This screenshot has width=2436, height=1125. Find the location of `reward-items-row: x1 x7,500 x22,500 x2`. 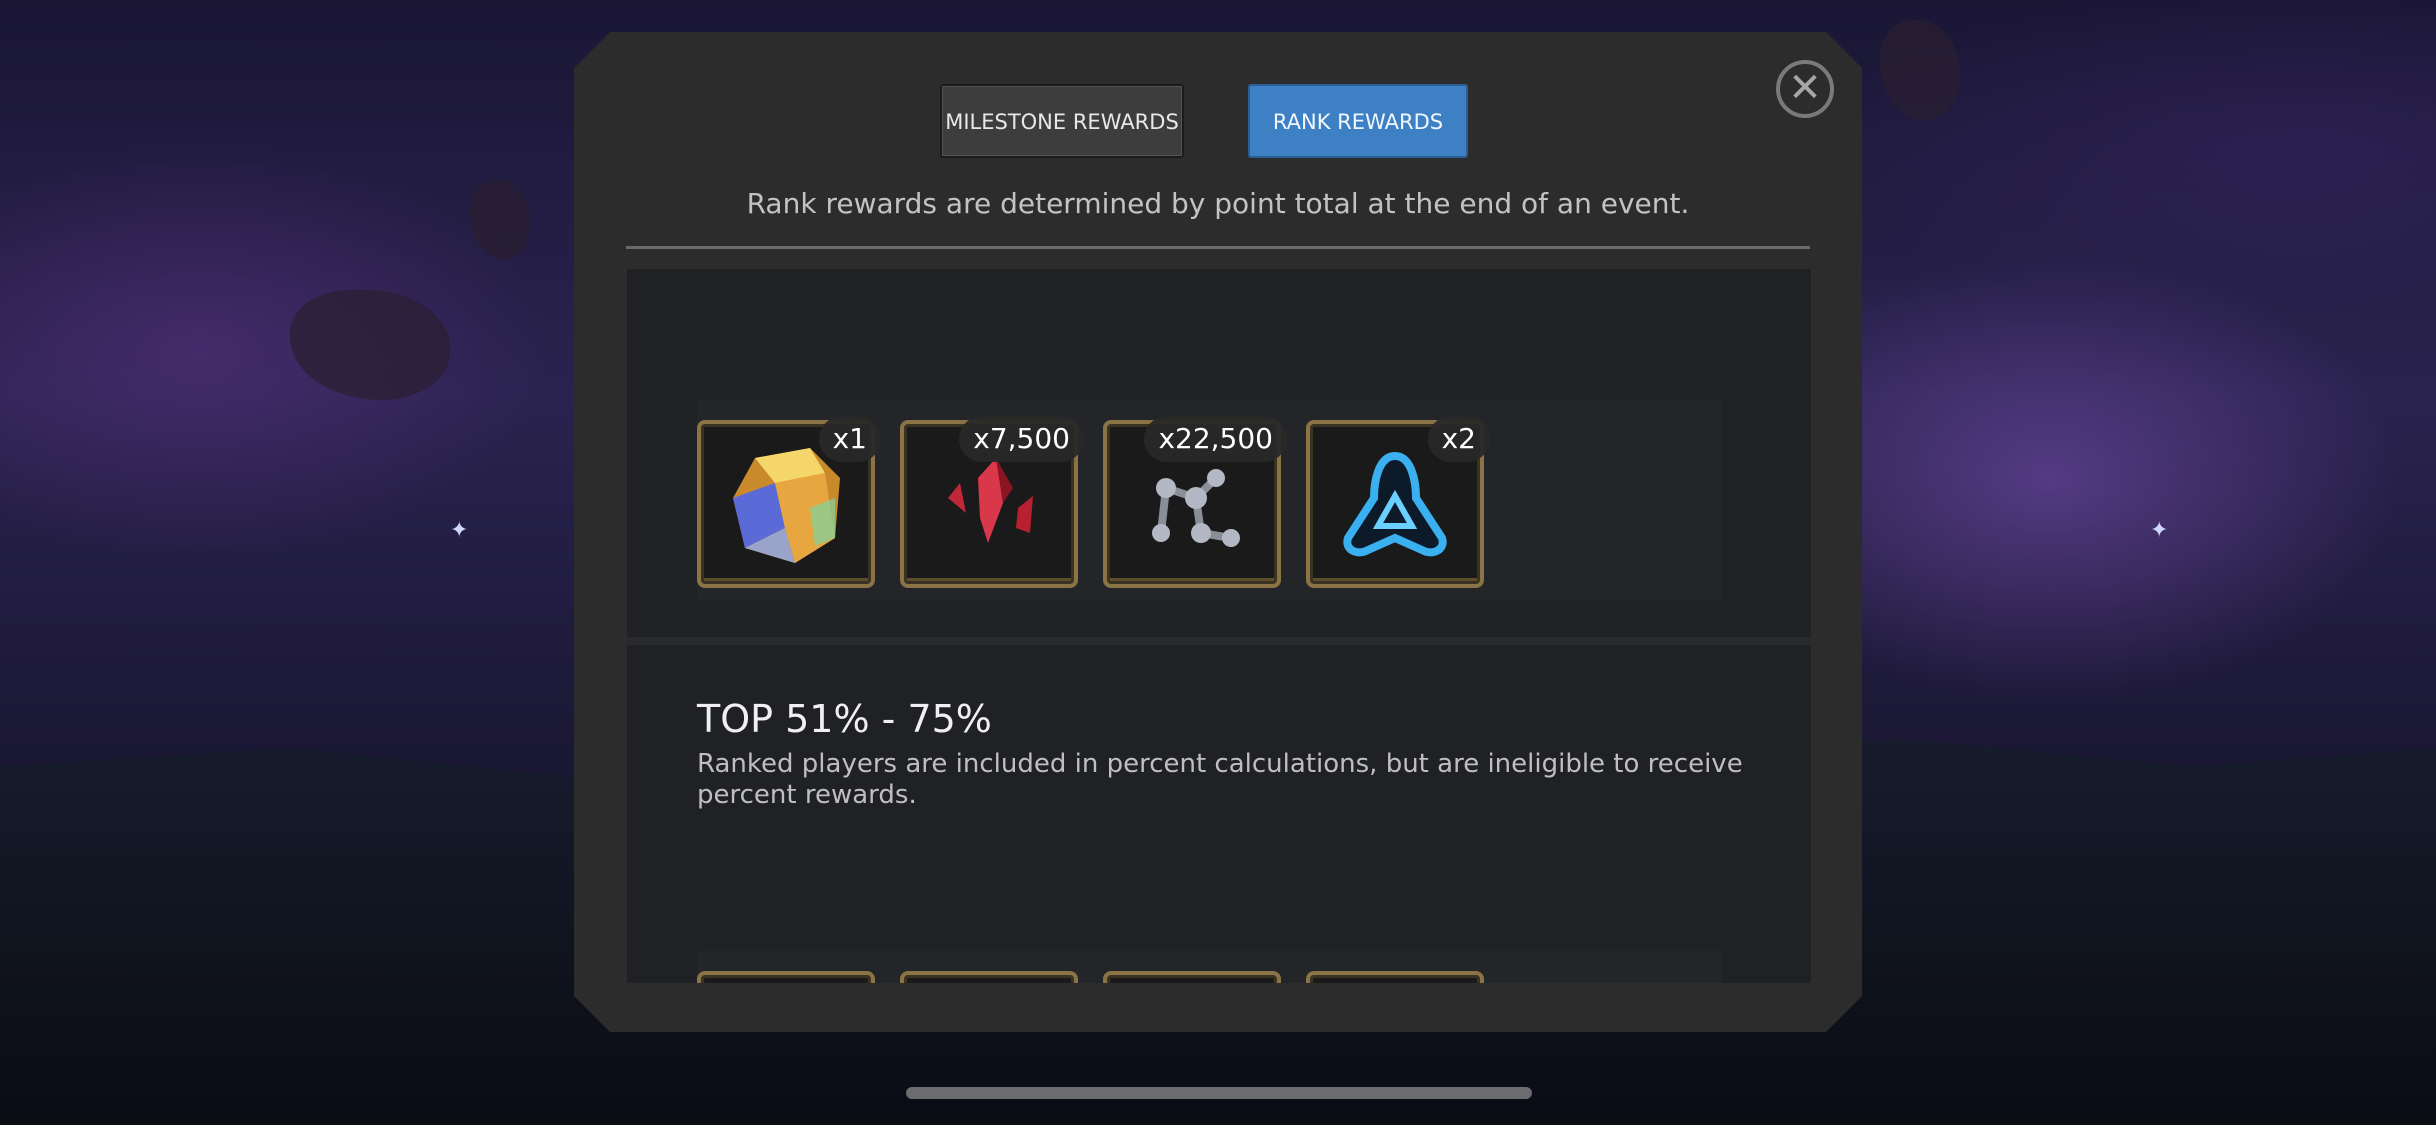

reward-items-row: x1 x7,500 x22,500 x2 is located at coordinates (1209, 500).